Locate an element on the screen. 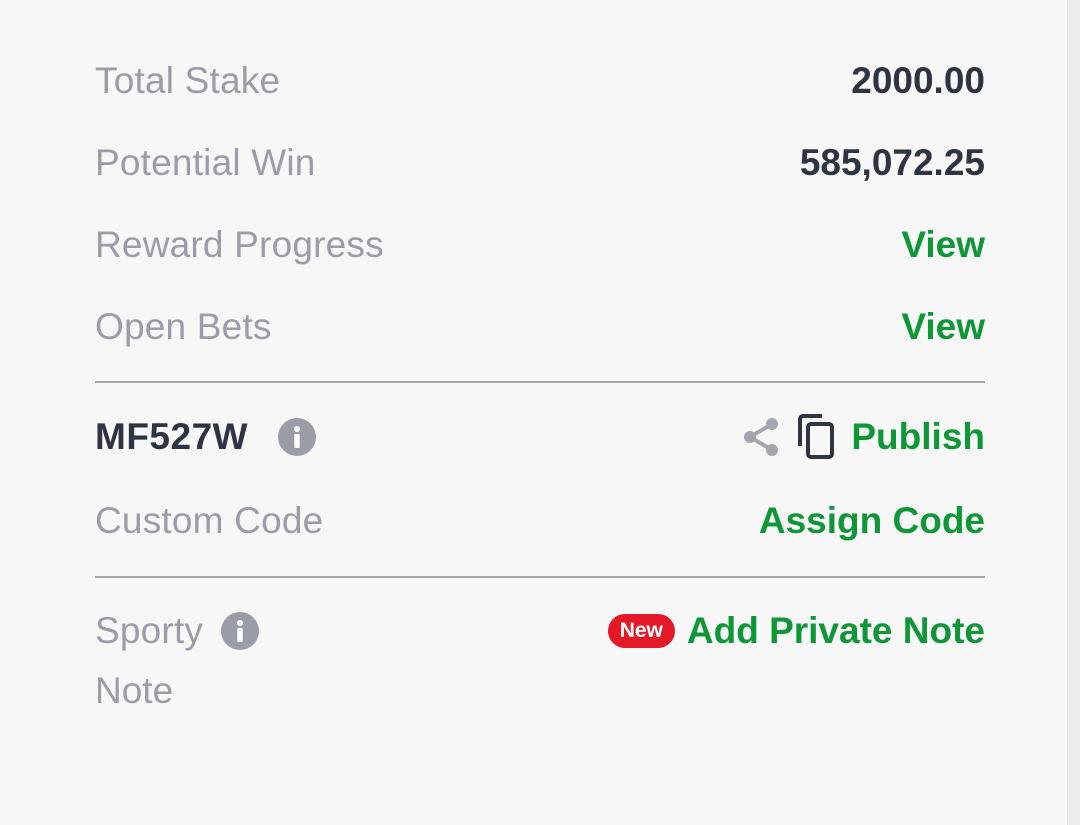 This screenshot has width=1080, height=825. sporty-note-label-group: Sporty is located at coordinates (177, 631).